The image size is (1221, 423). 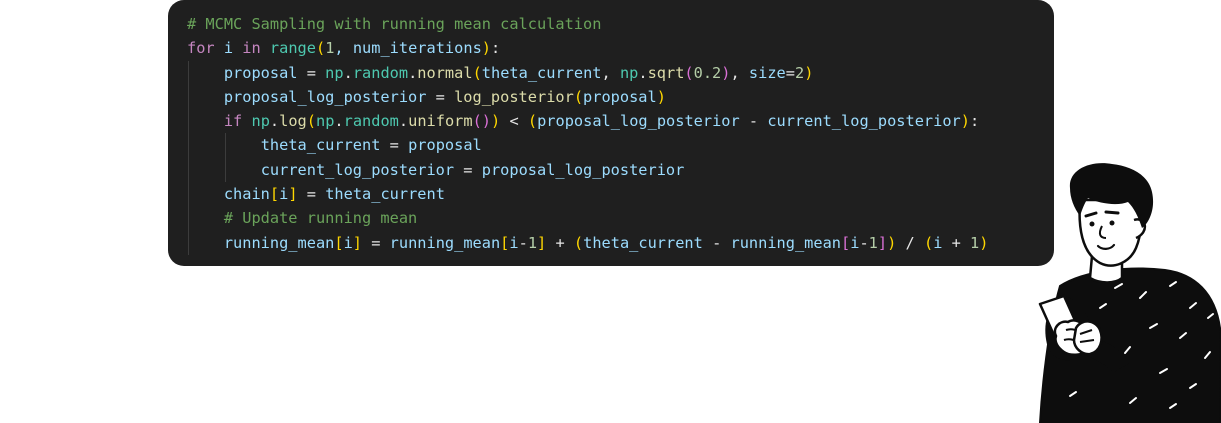 I want to click on code-token: , num_iterations, so click(x=408, y=48).